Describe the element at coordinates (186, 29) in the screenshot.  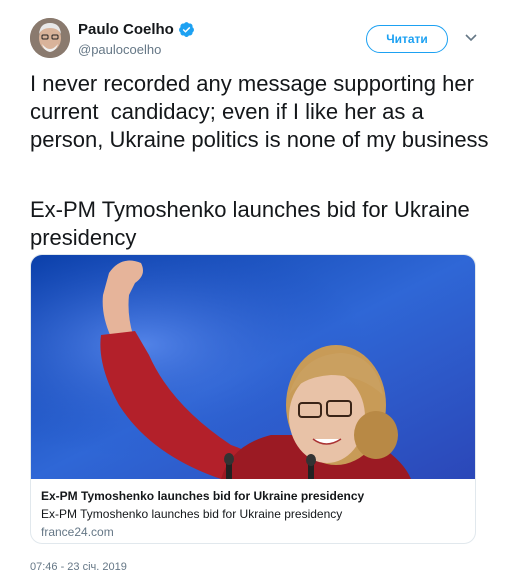
I see `verified-badge-icon` at that location.